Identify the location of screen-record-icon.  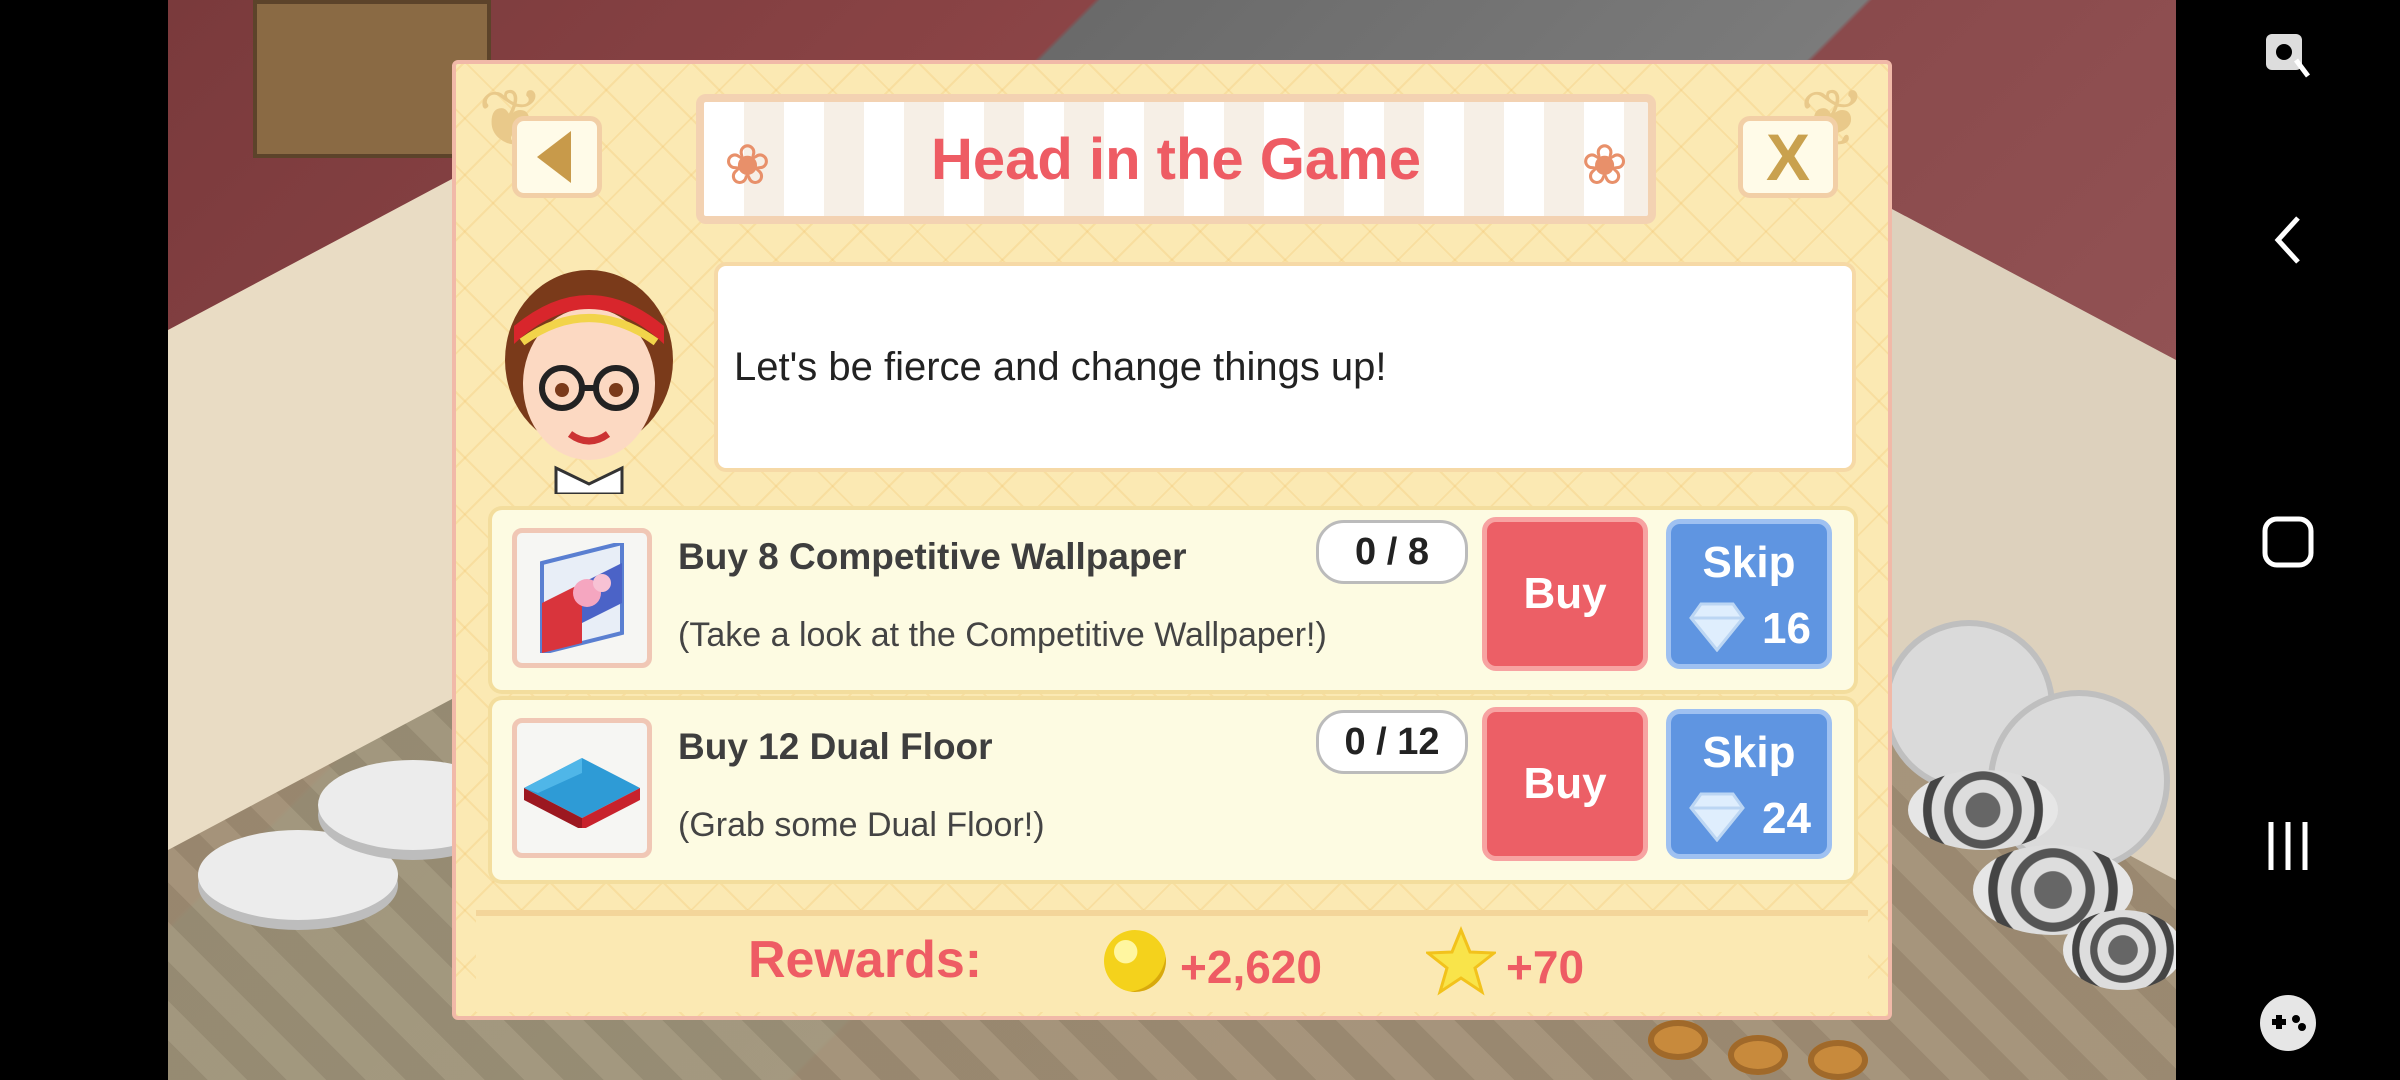
(2288, 56).